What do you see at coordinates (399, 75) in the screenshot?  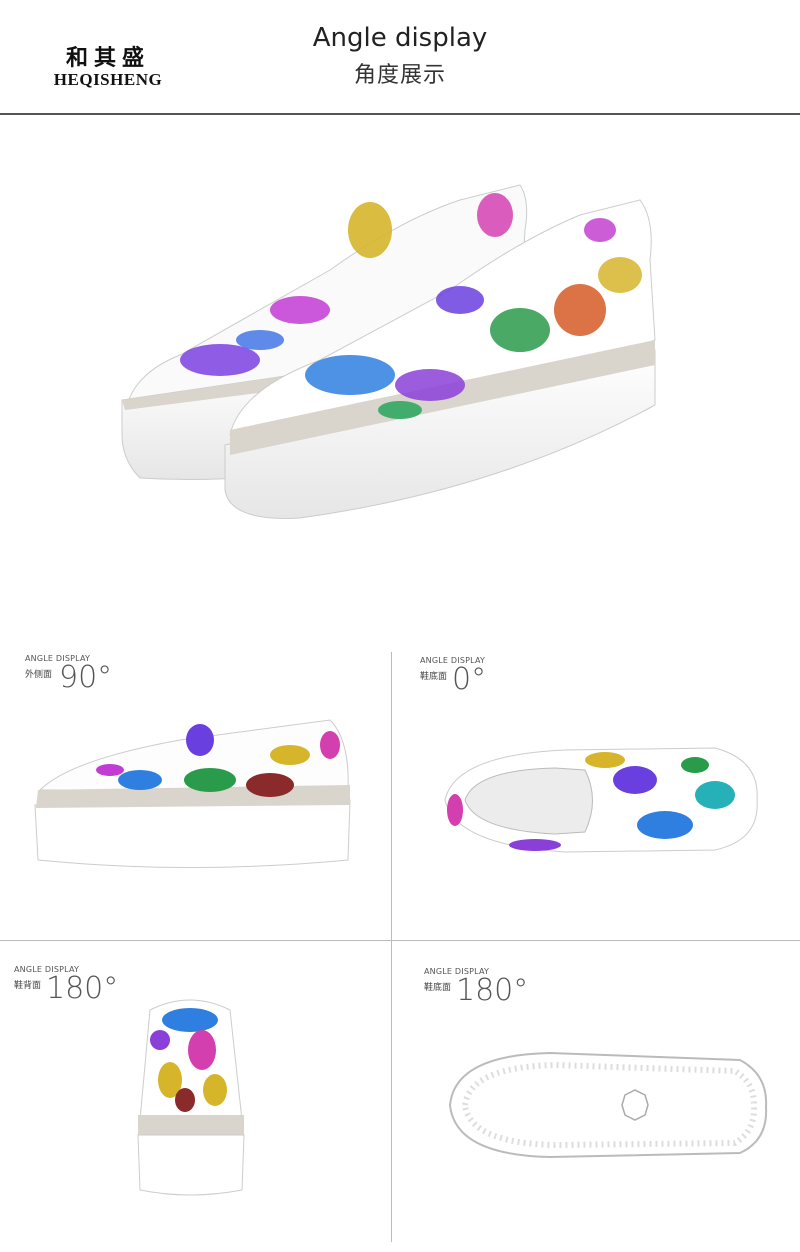 I see `section-title-cn: 角度展示` at bounding box center [399, 75].